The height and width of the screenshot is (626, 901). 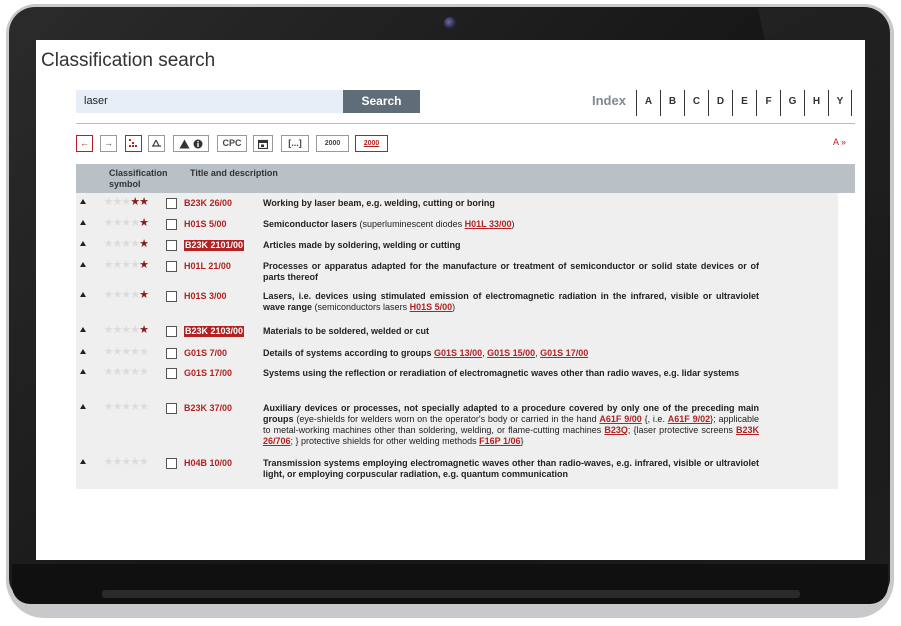 I want to click on webcam-icon, so click(x=450, y=23).